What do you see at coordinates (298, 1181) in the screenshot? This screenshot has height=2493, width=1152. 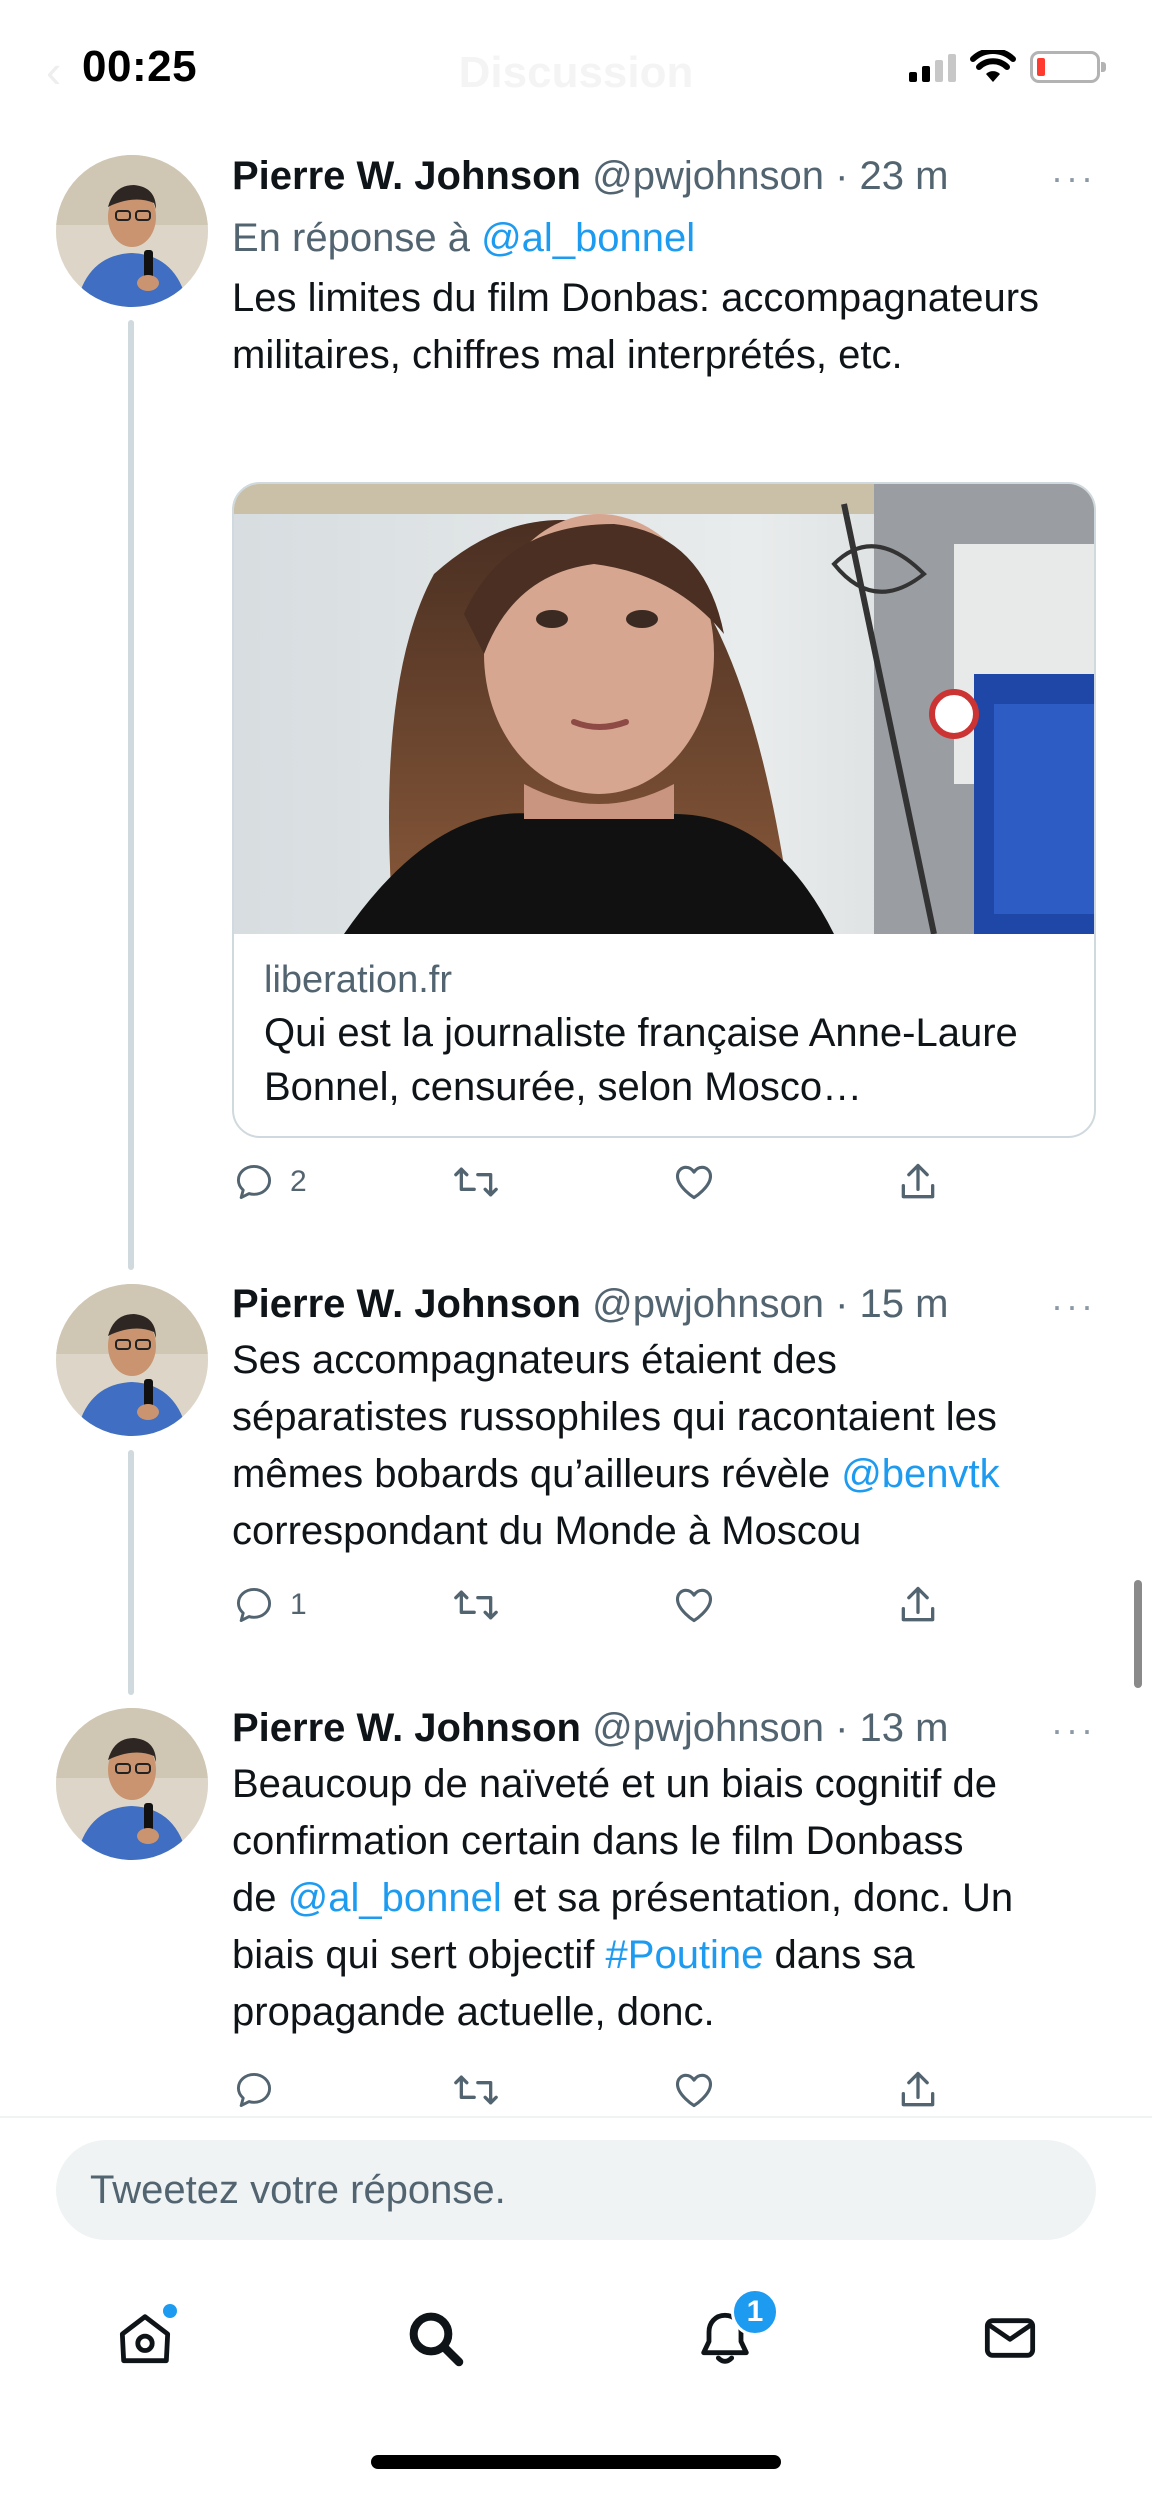 I see `reply-count: 2` at bounding box center [298, 1181].